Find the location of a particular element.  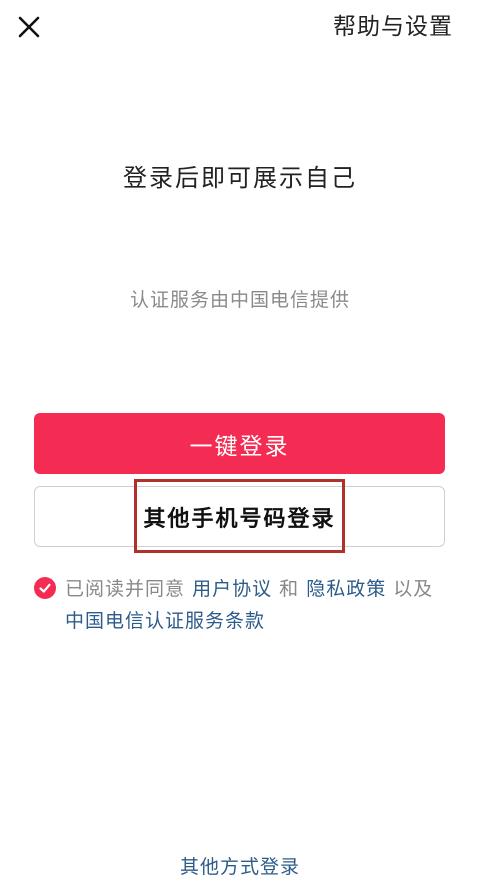

other-phone-login-button: 其他手机号码登录 is located at coordinates (239, 516).